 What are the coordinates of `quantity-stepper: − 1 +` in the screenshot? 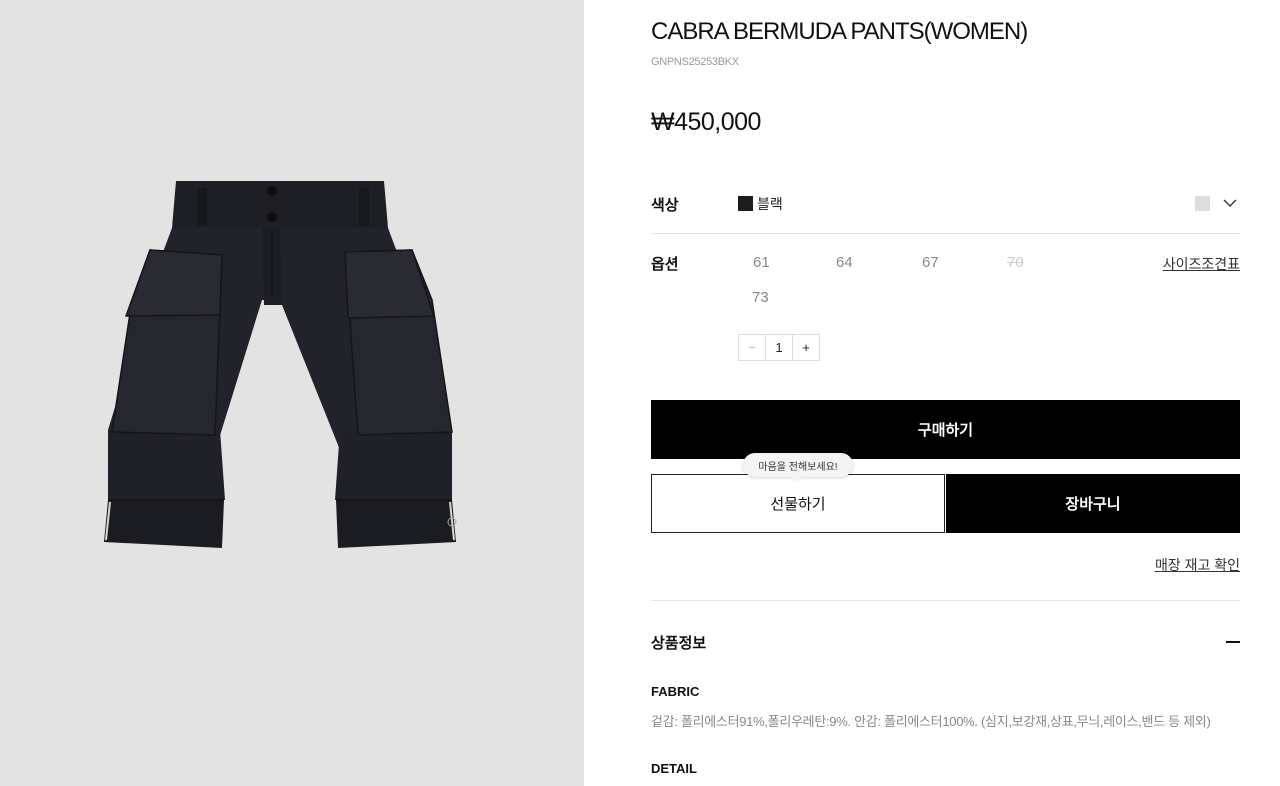 It's located at (779, 347).